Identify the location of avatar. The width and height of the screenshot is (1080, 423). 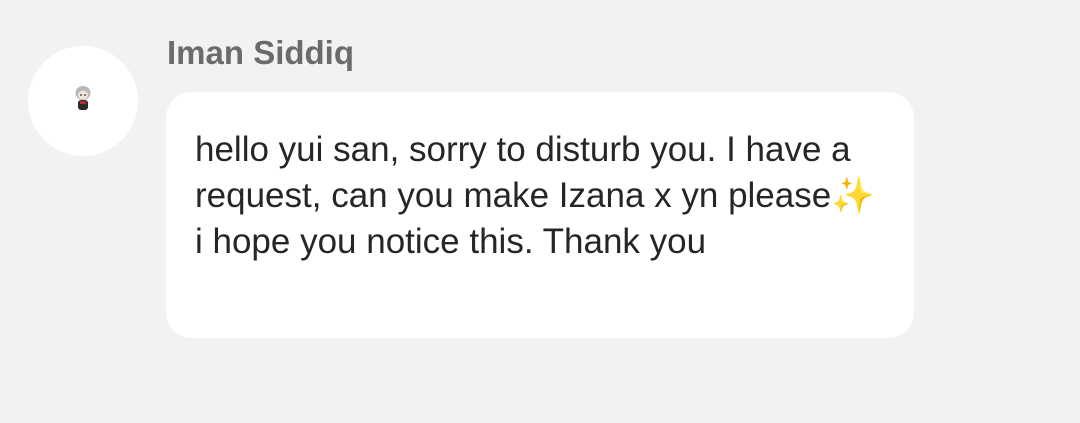
(83, 101).